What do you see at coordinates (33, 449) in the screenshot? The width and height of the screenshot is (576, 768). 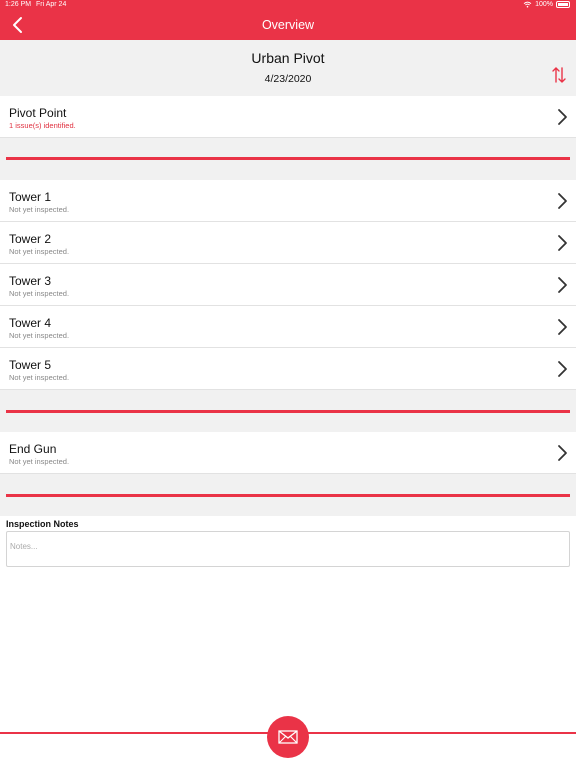 I see `row-label: End Gun` at bounding box center [33, 449].